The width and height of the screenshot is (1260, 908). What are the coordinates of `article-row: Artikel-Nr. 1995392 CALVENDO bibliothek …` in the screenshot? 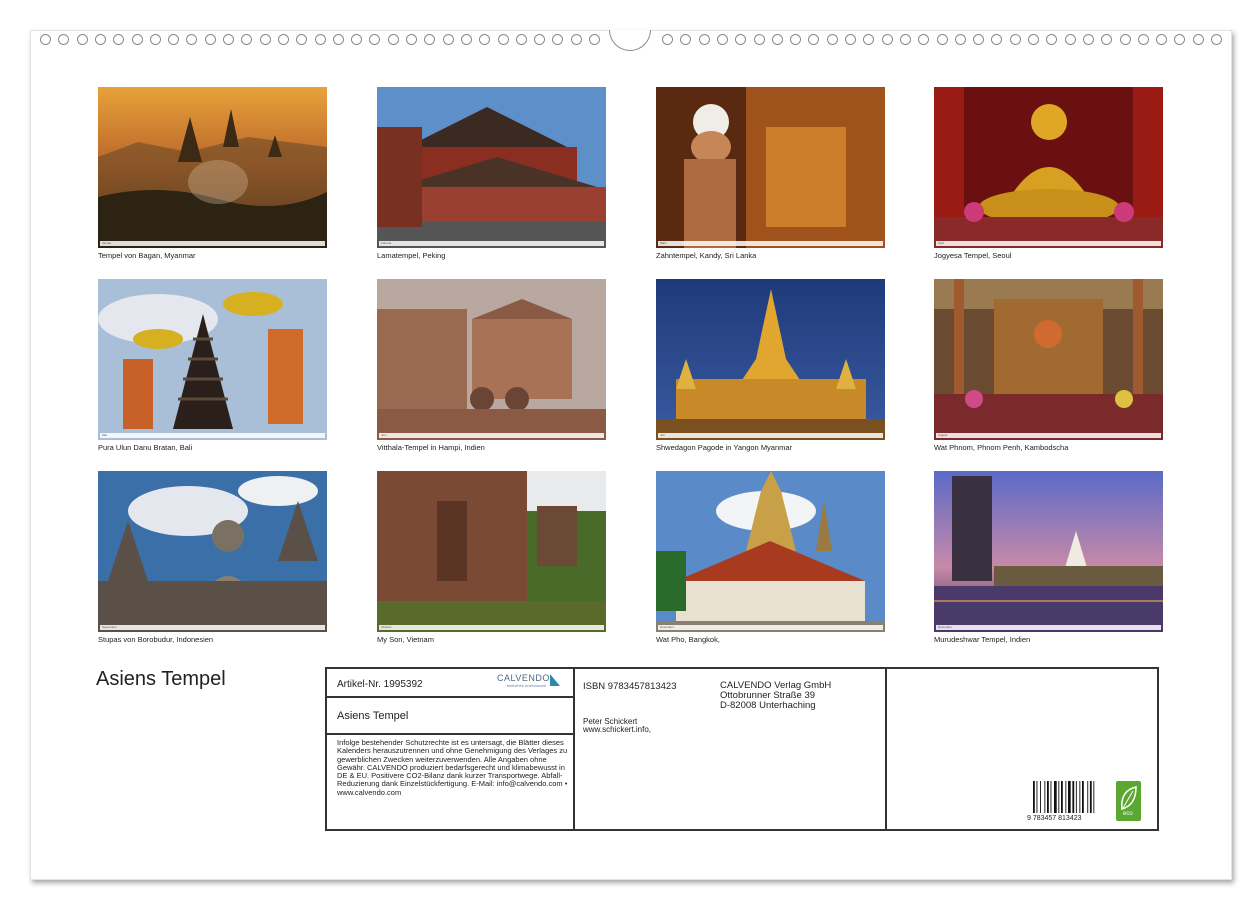 It's located at (450, 683).